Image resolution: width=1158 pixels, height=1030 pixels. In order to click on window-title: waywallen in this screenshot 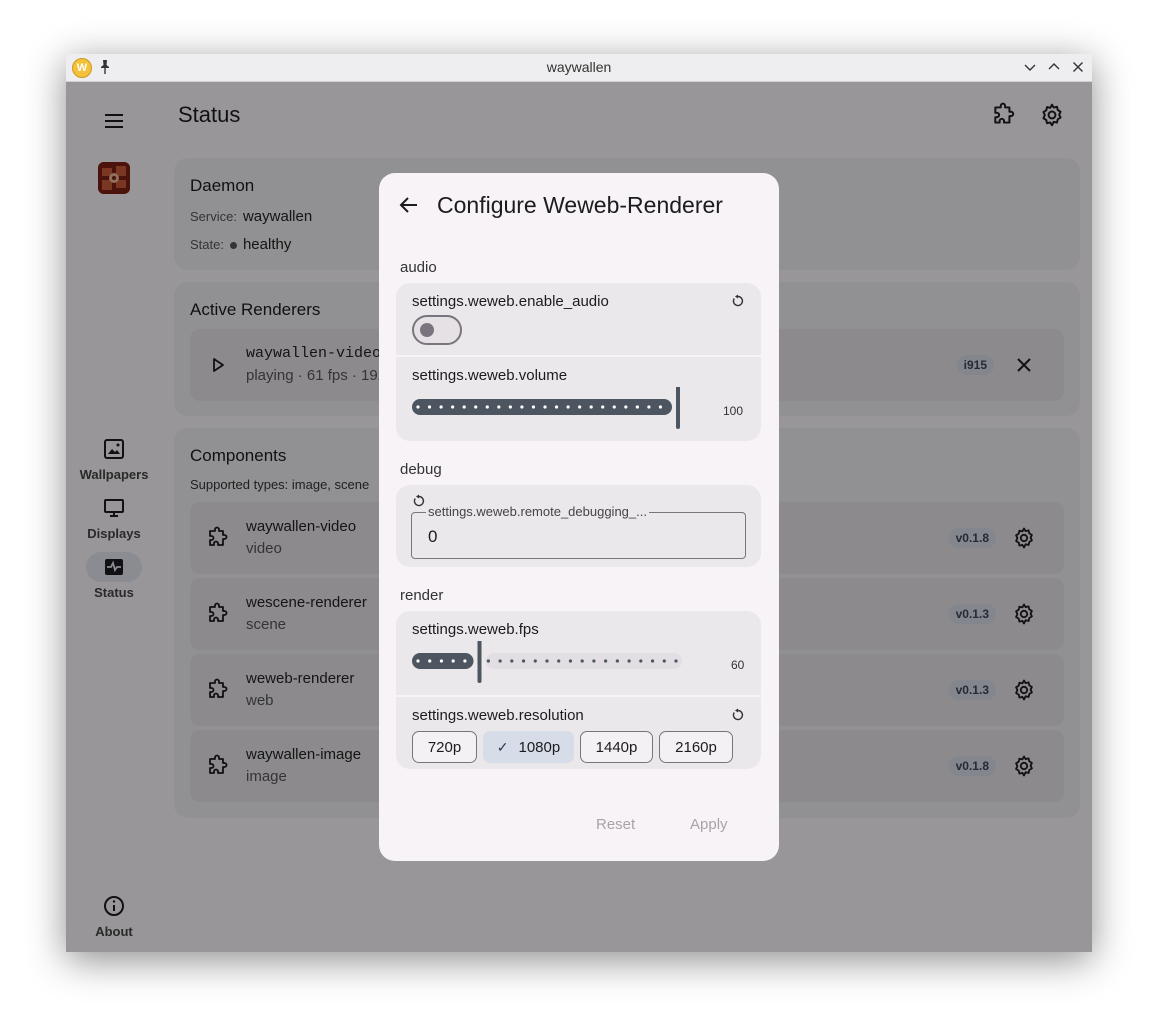, I will do `click(579, 67)`.